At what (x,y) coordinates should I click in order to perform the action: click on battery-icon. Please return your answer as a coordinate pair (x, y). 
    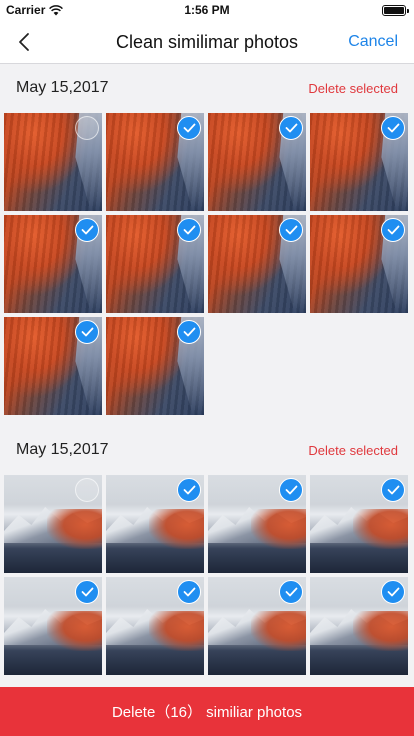
    Looking at the image, I should click on (395, 10).